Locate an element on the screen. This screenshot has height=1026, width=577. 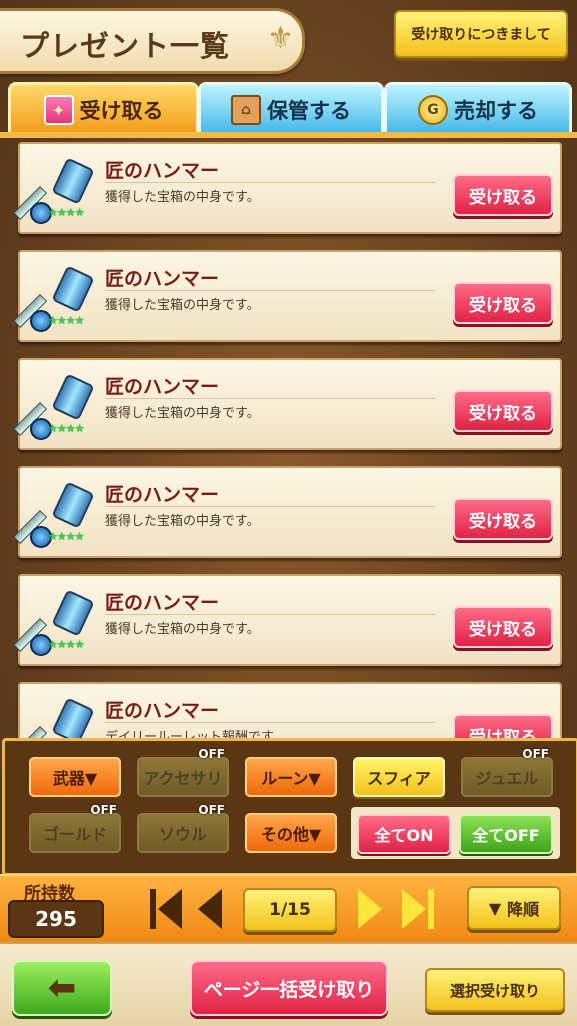
back-button: ⬅ is located at coordinates (62, 988).